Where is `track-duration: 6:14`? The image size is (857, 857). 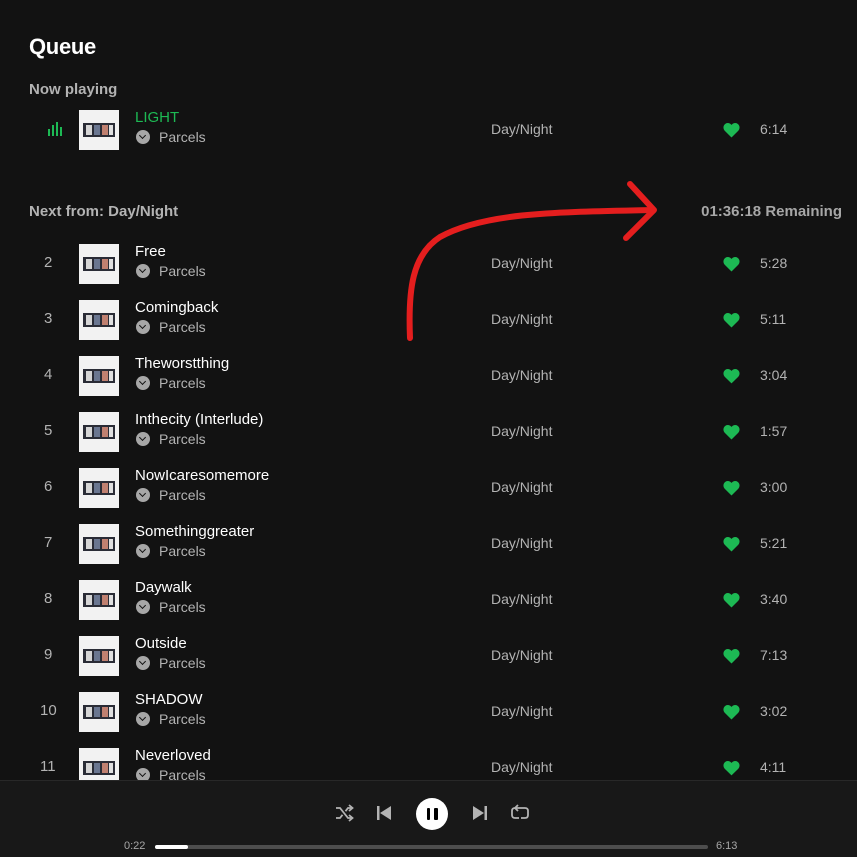 track-duration: 6:14 is located at coordinates (774, 129).